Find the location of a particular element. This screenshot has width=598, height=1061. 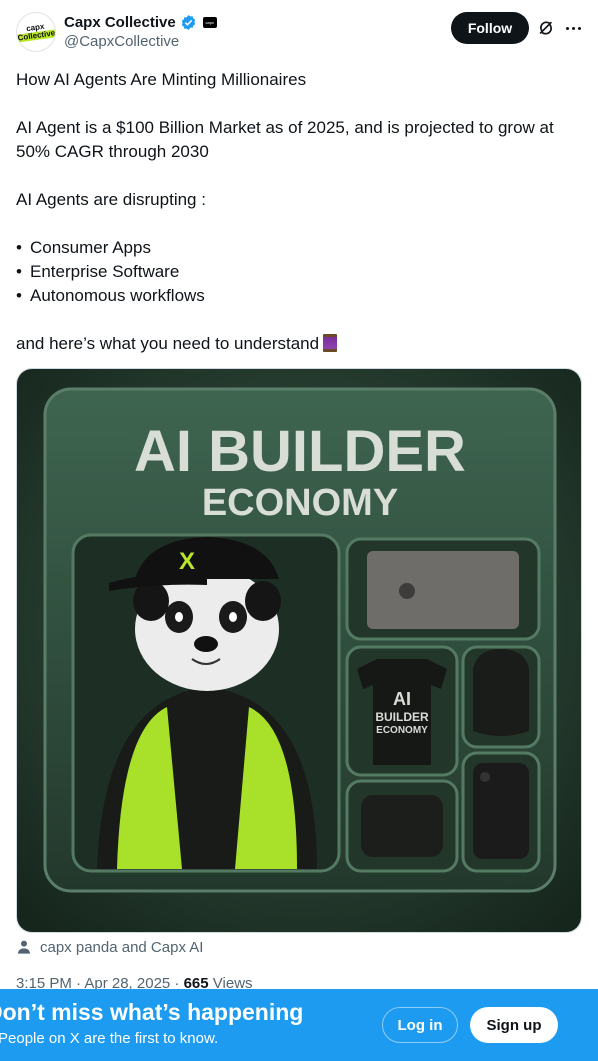

avatar-logo: capx Collective is located at coordinates (36, 32).